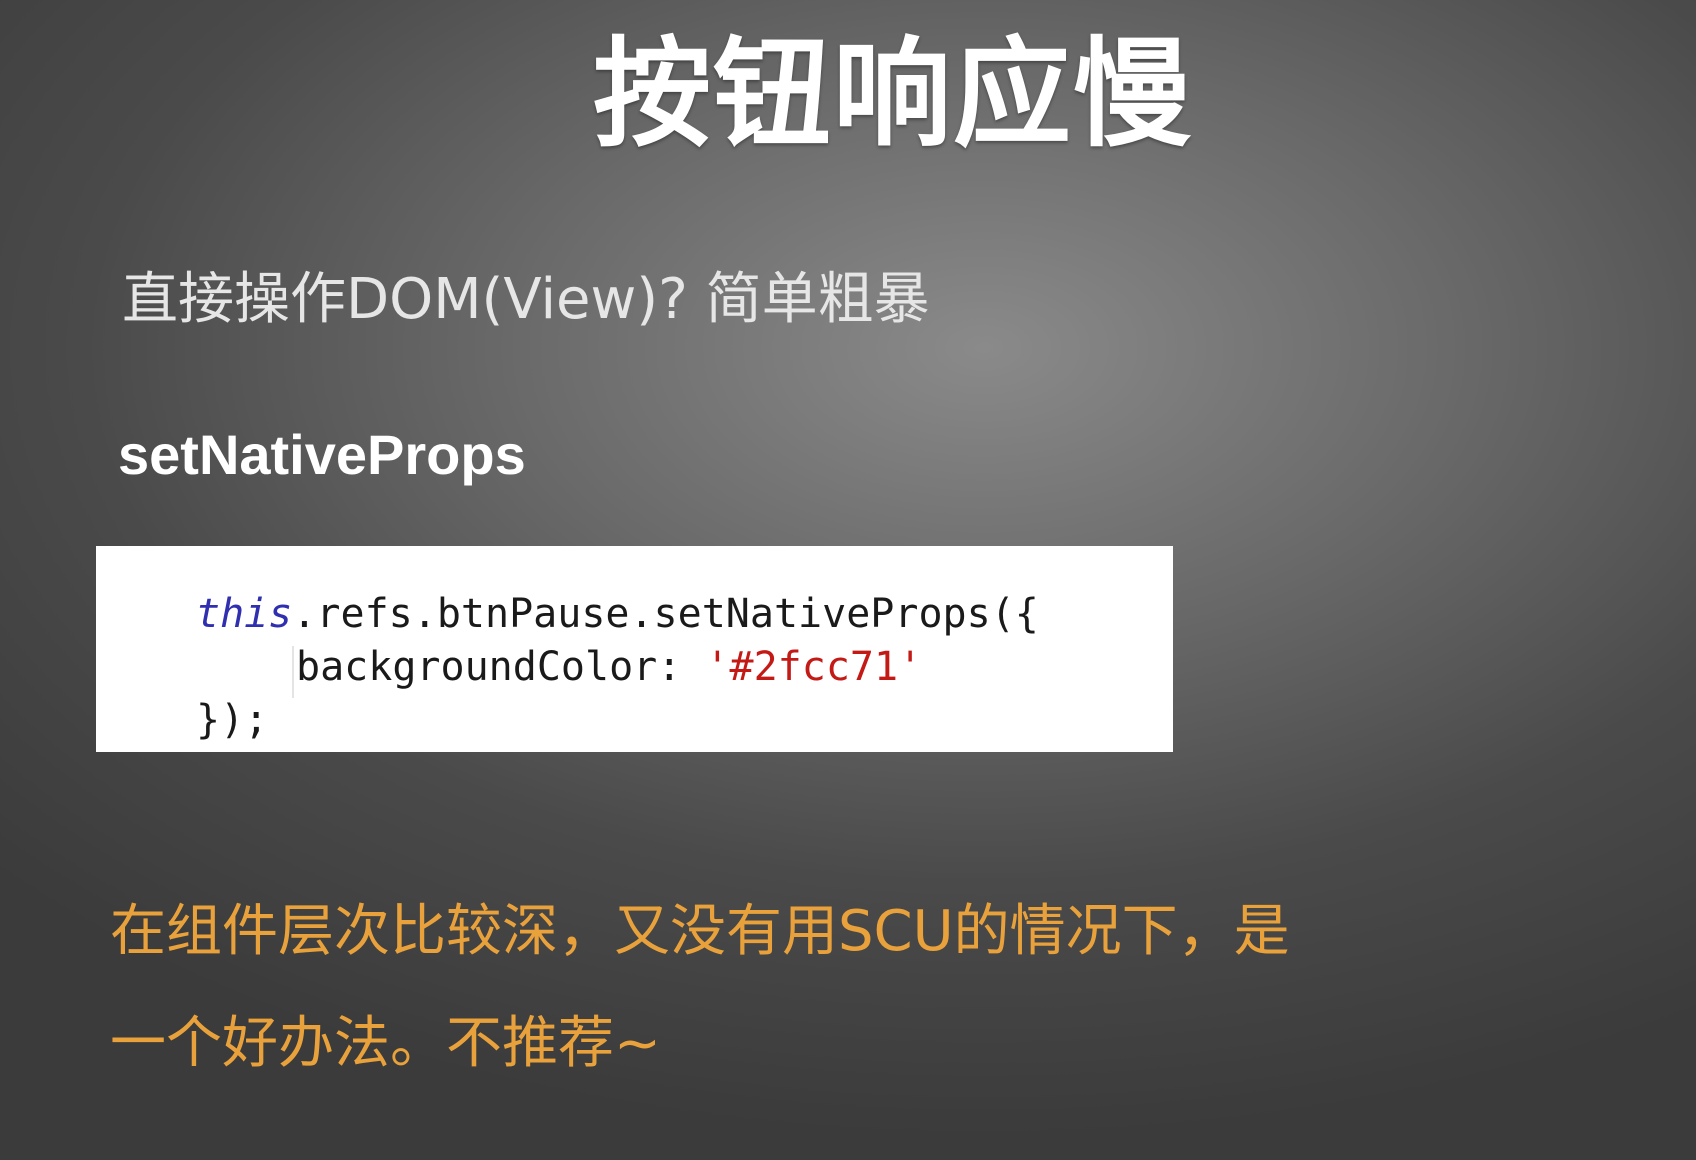 The image size is (1696, 1160). What do you see at coordinates (892, 94) in the screenshot?
I see `slide-title: 按钮响应慢` at bounding box center [892, 94].